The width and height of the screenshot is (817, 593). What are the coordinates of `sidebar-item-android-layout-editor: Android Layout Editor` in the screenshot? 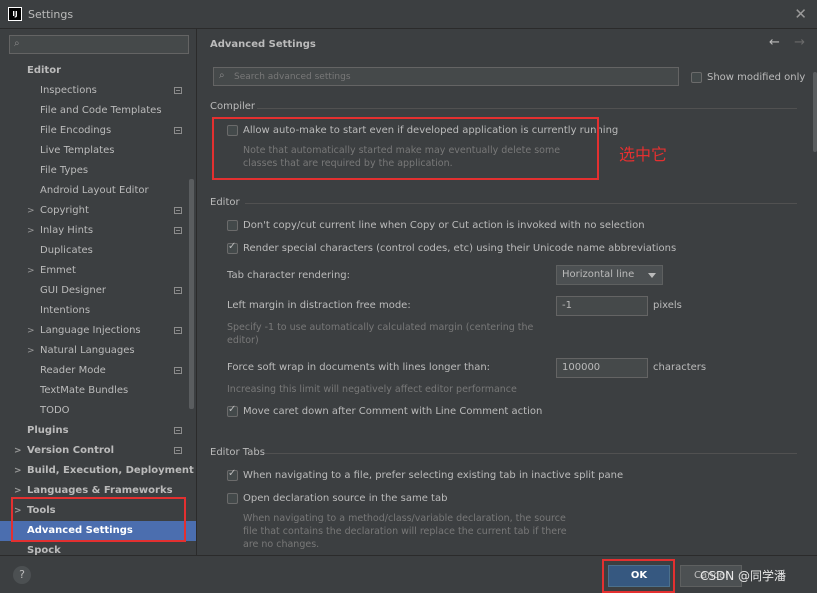 It's located at (98, 191).